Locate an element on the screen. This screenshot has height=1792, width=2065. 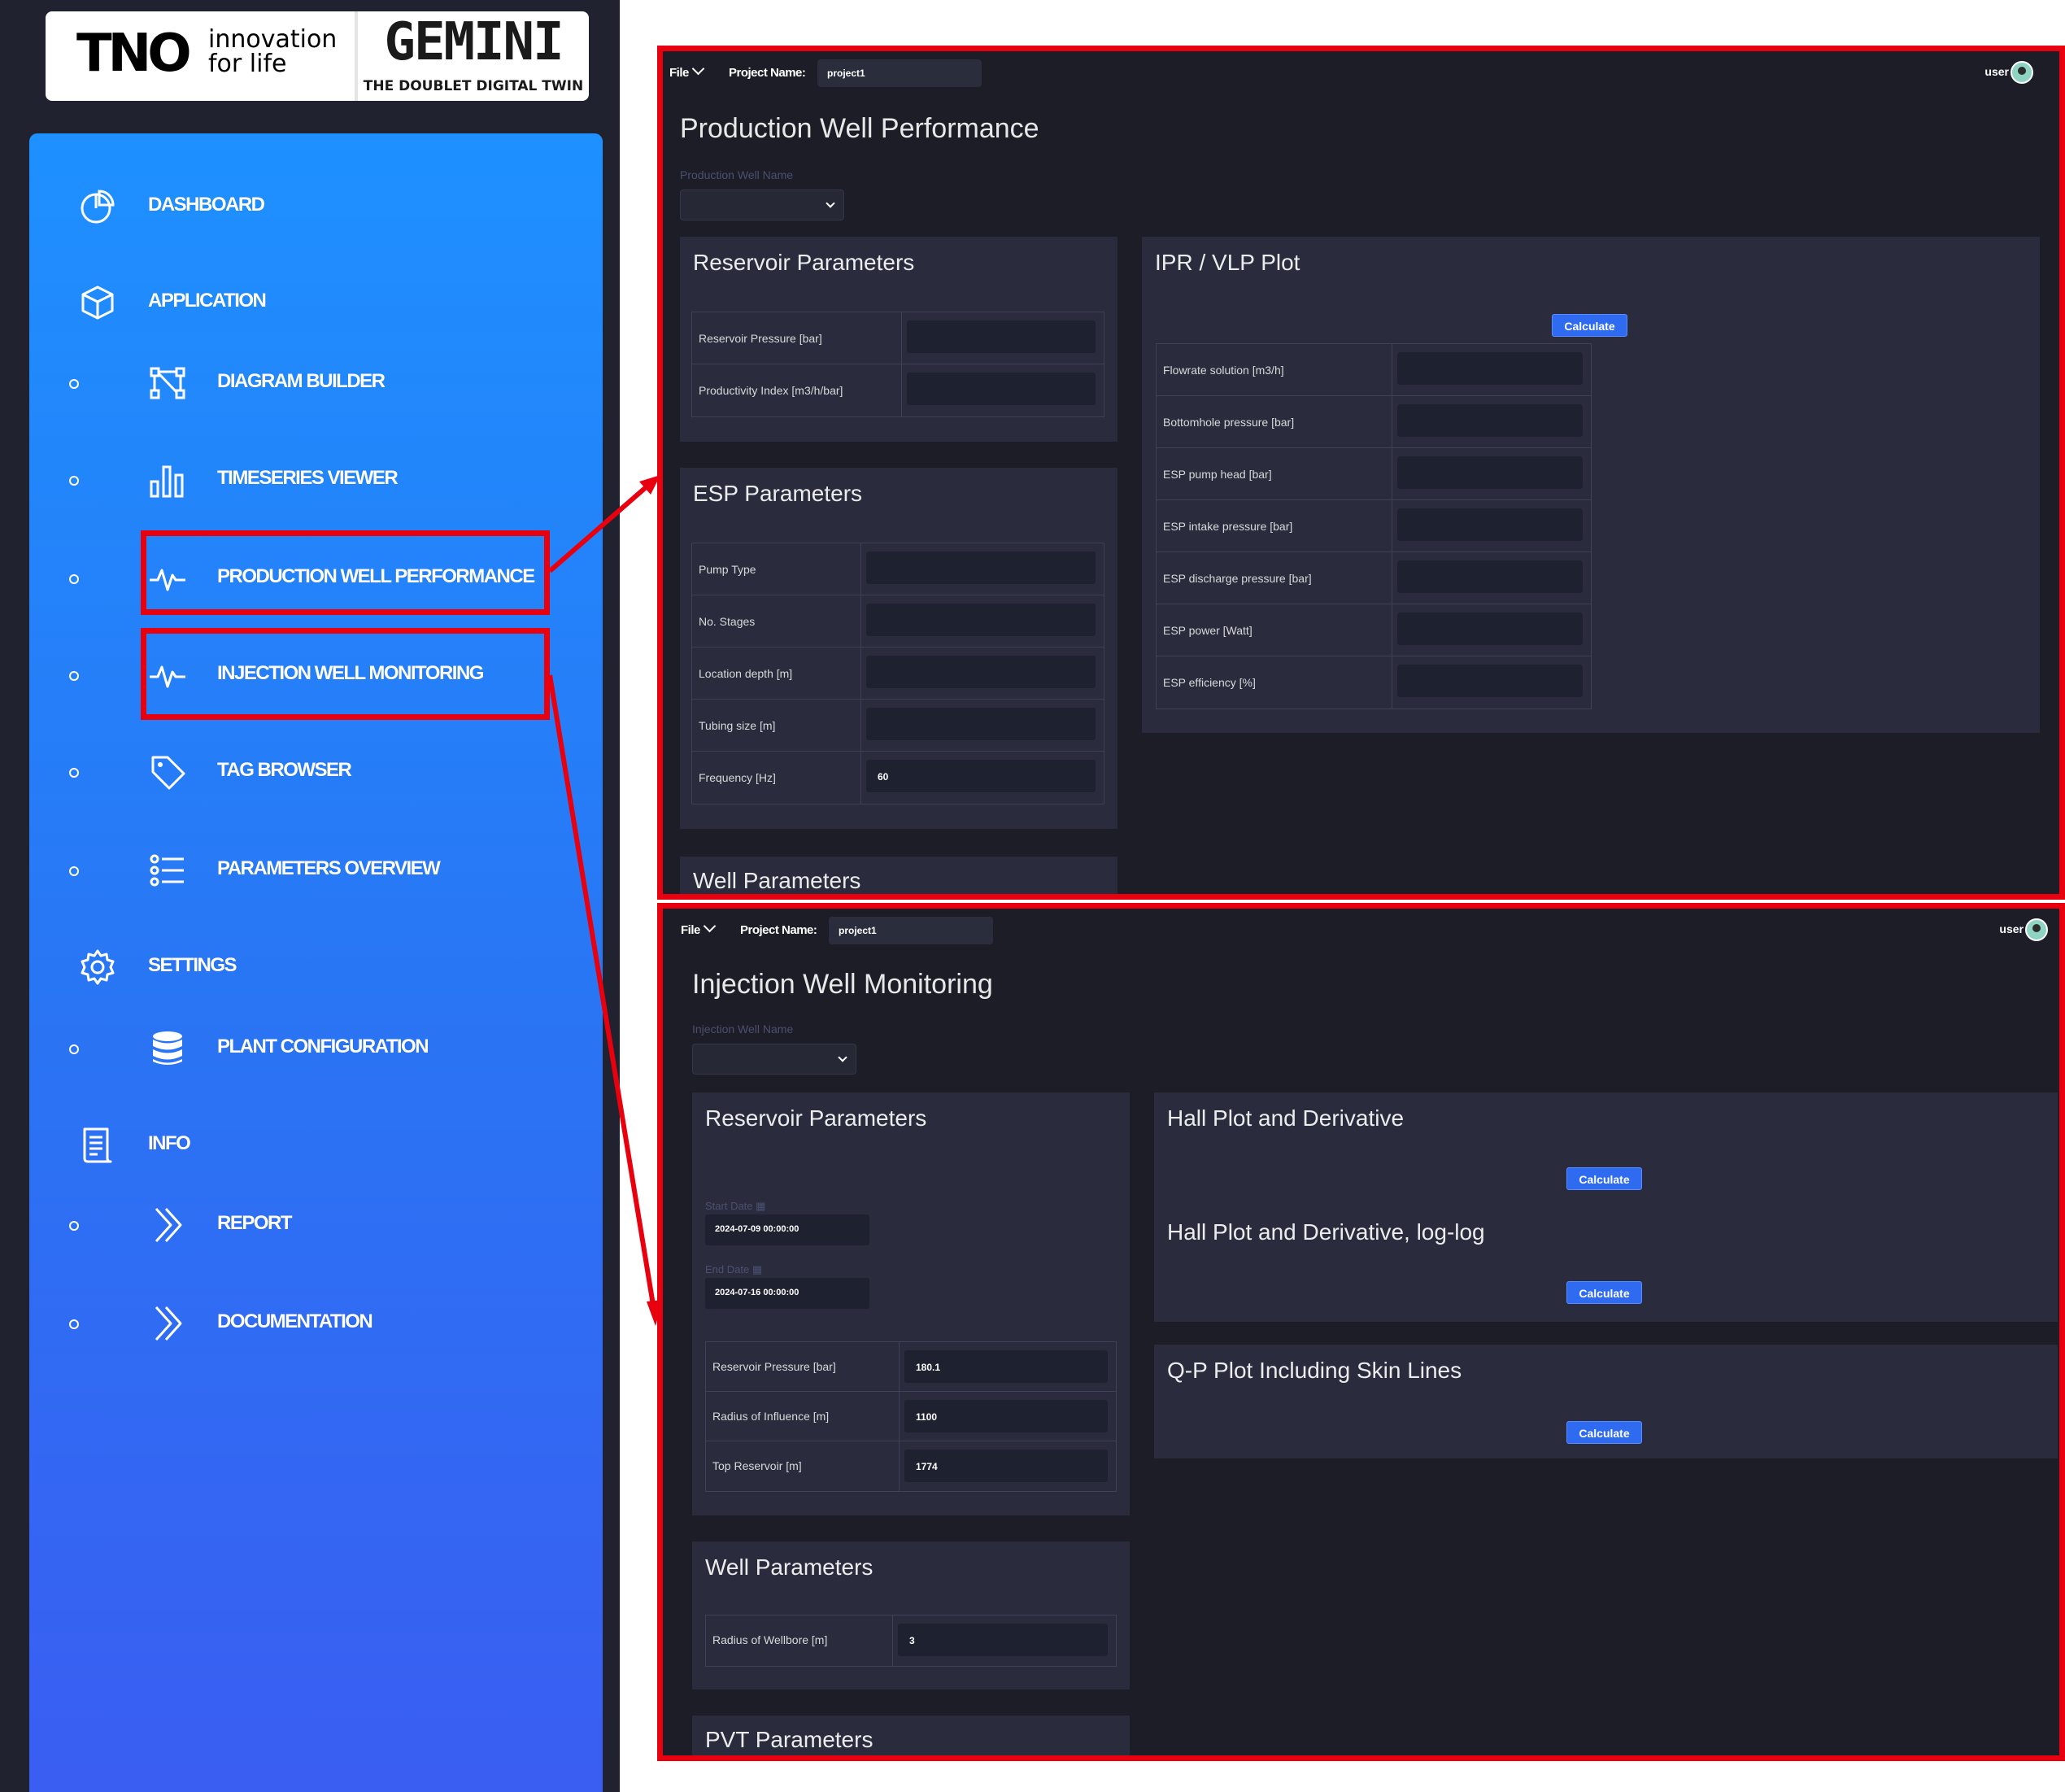
arrow-to-injection is located at coordinates (601, 992).